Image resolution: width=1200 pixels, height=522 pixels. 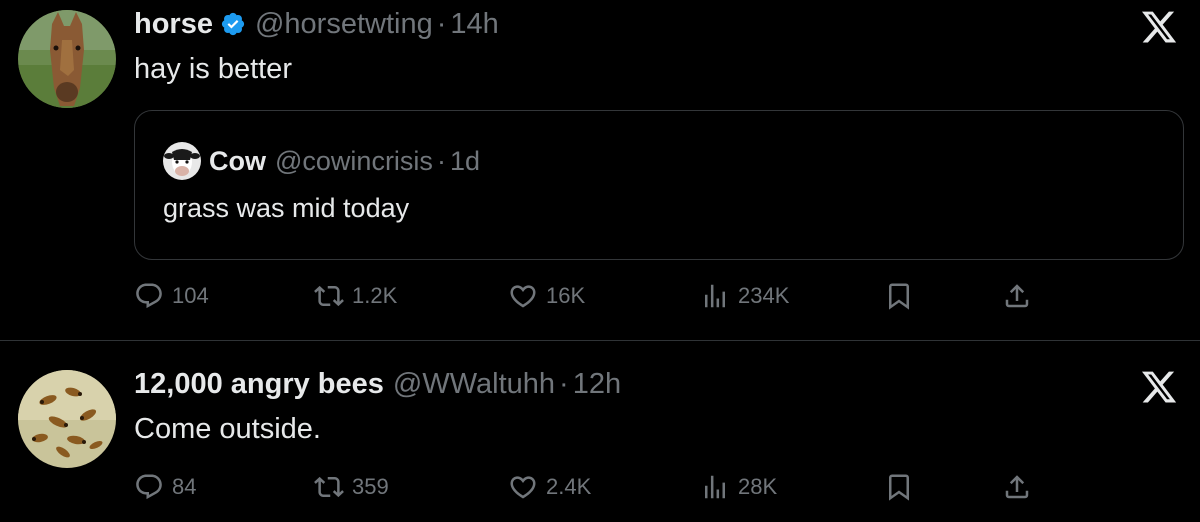 I want to click on avatar-horse, so click(x=67, y=59).